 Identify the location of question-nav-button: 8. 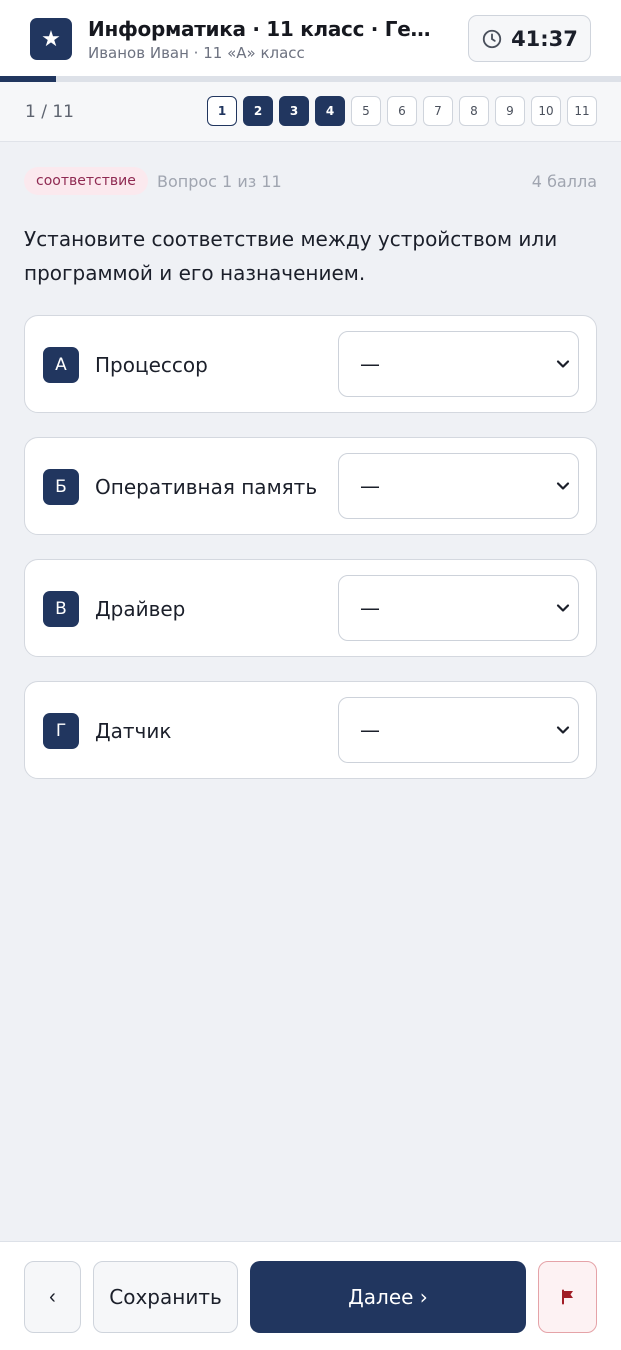
(474, 111).